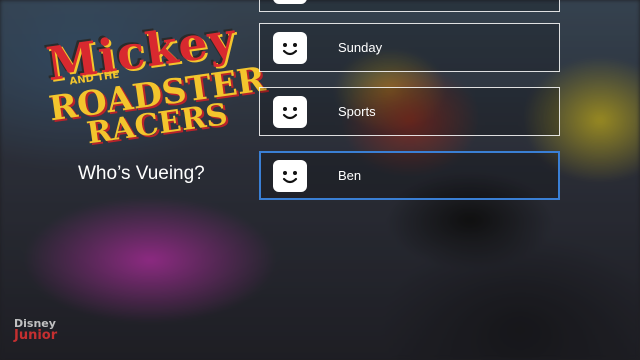 The image size is (640, 360). I want to click on channel-logo: Disney Junior, so click(35, 330).